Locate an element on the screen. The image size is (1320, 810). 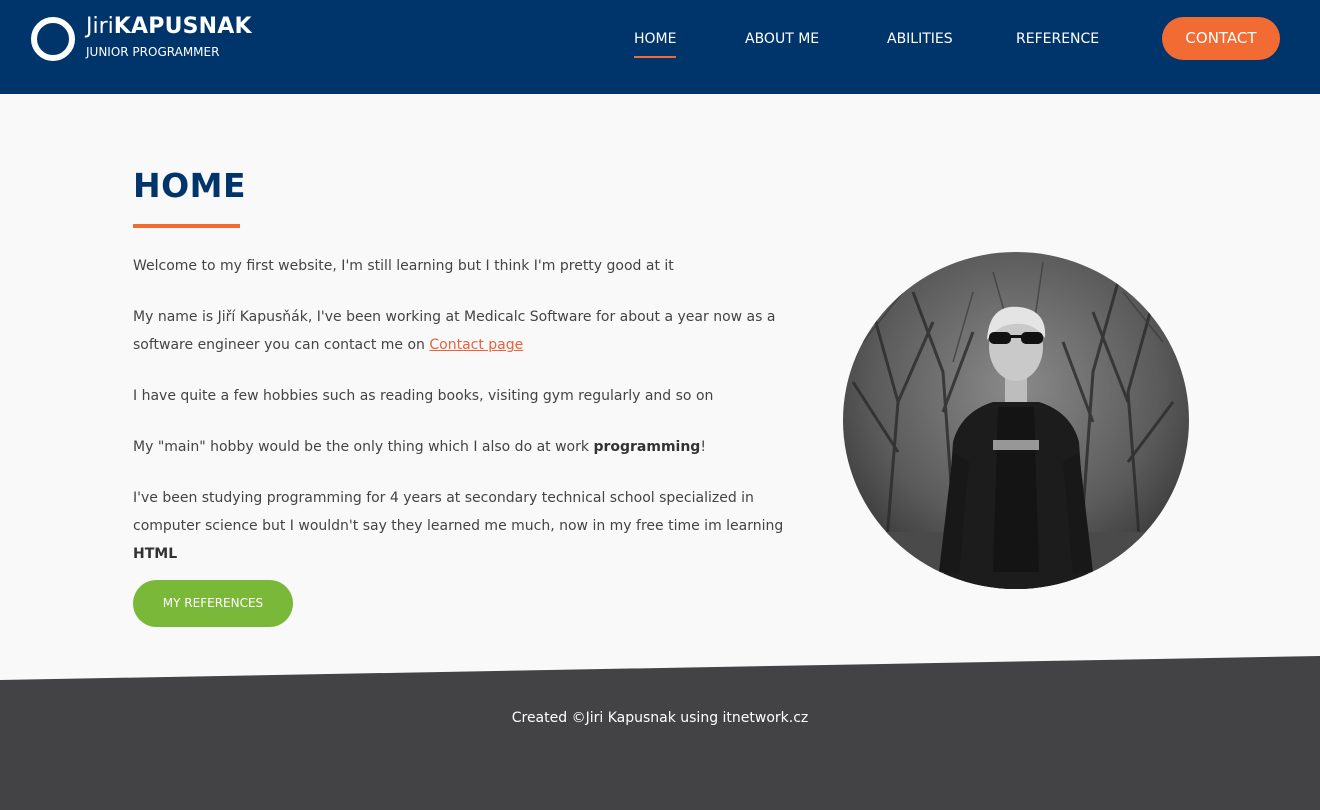
nav-about-me: ABOUT ME is located at coordinates (782, 39).